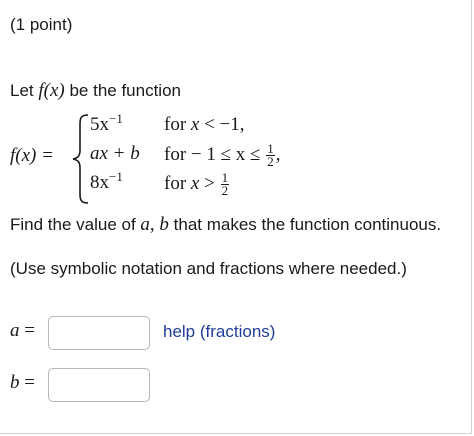 This screenshot has width=474, height=436. Describe the element at coordinates (99, 385) in the screenshot. I see `answer-input-b` at that location.